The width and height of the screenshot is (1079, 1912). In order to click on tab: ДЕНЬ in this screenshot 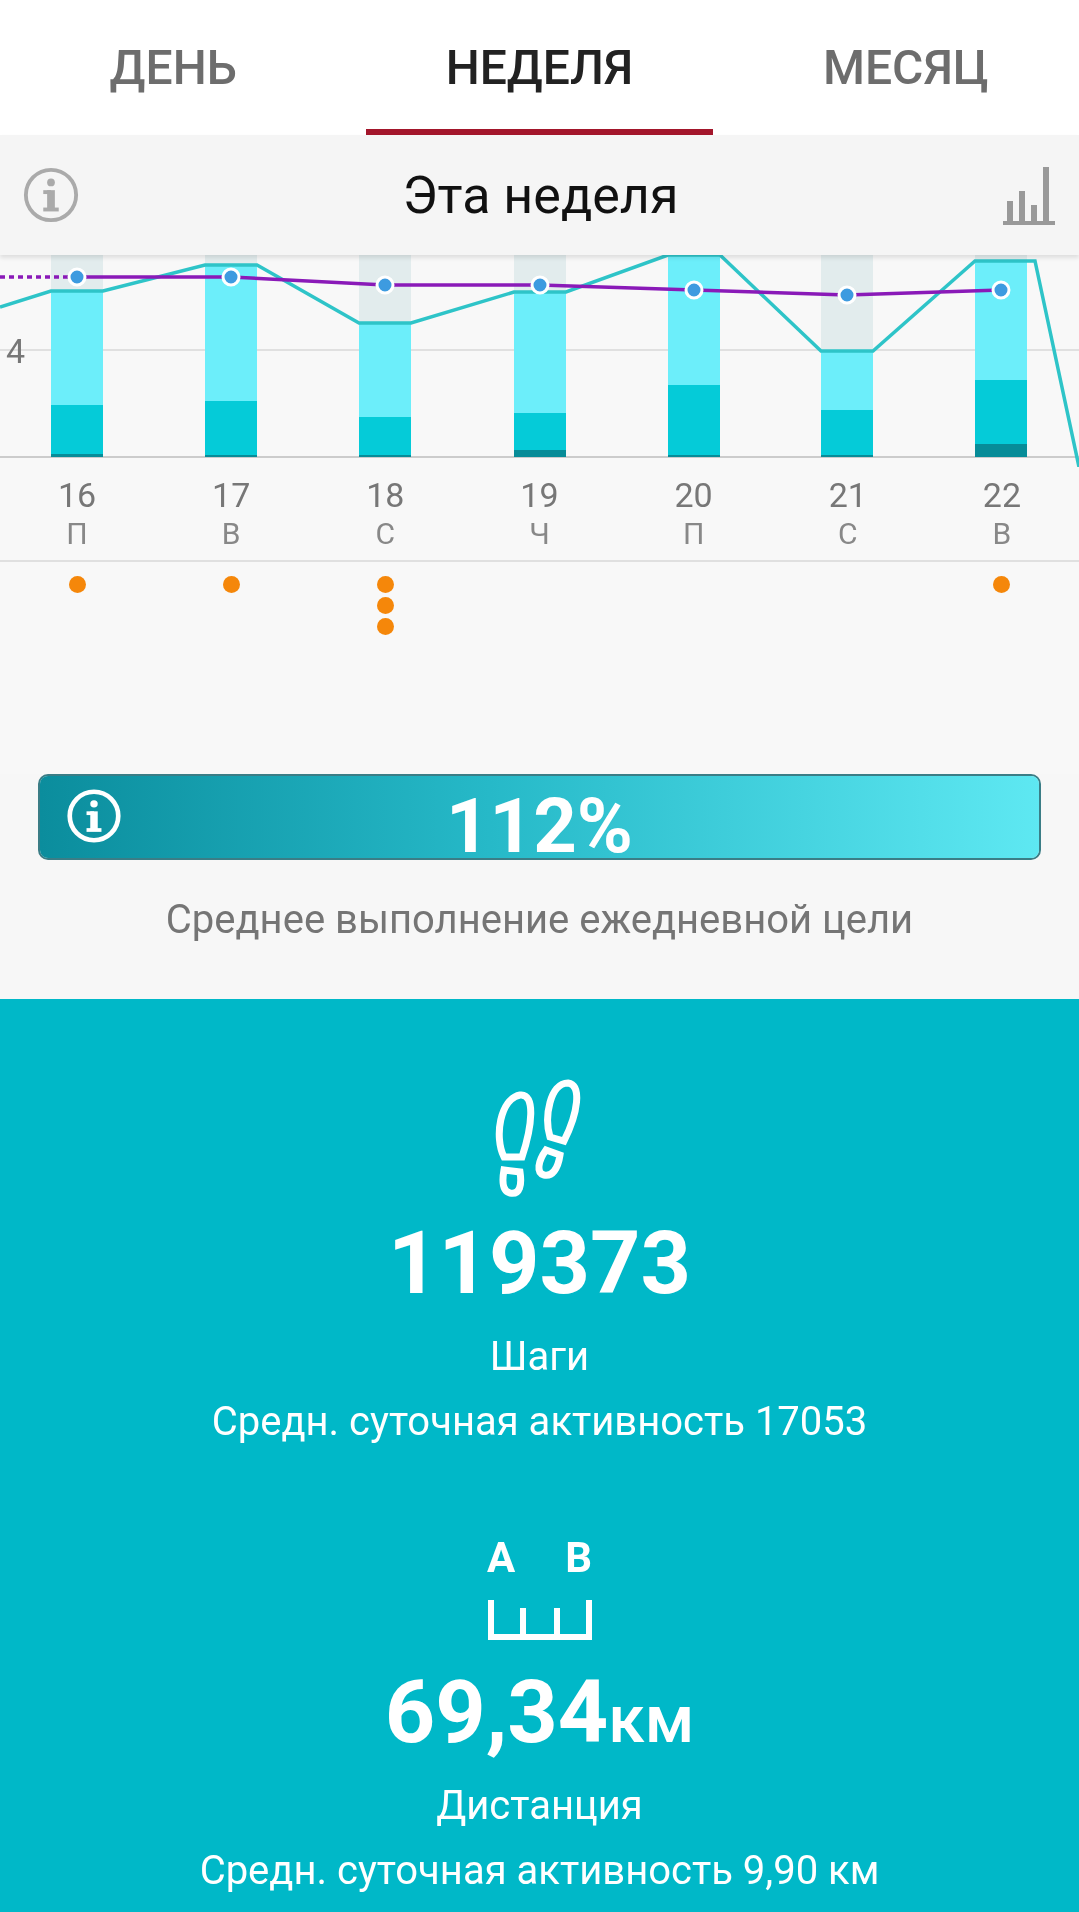, I will do `click(173, 67)`.